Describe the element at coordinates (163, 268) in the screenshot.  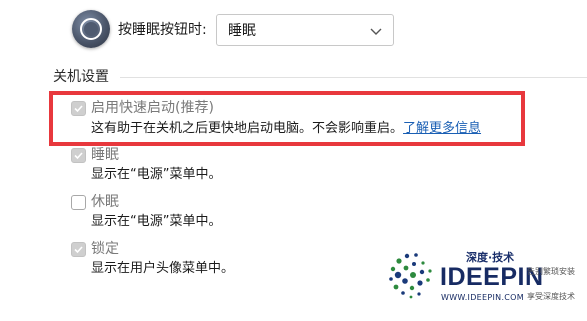
I see `lock-option-description: 显示在用户头像菜单中。` at that location.